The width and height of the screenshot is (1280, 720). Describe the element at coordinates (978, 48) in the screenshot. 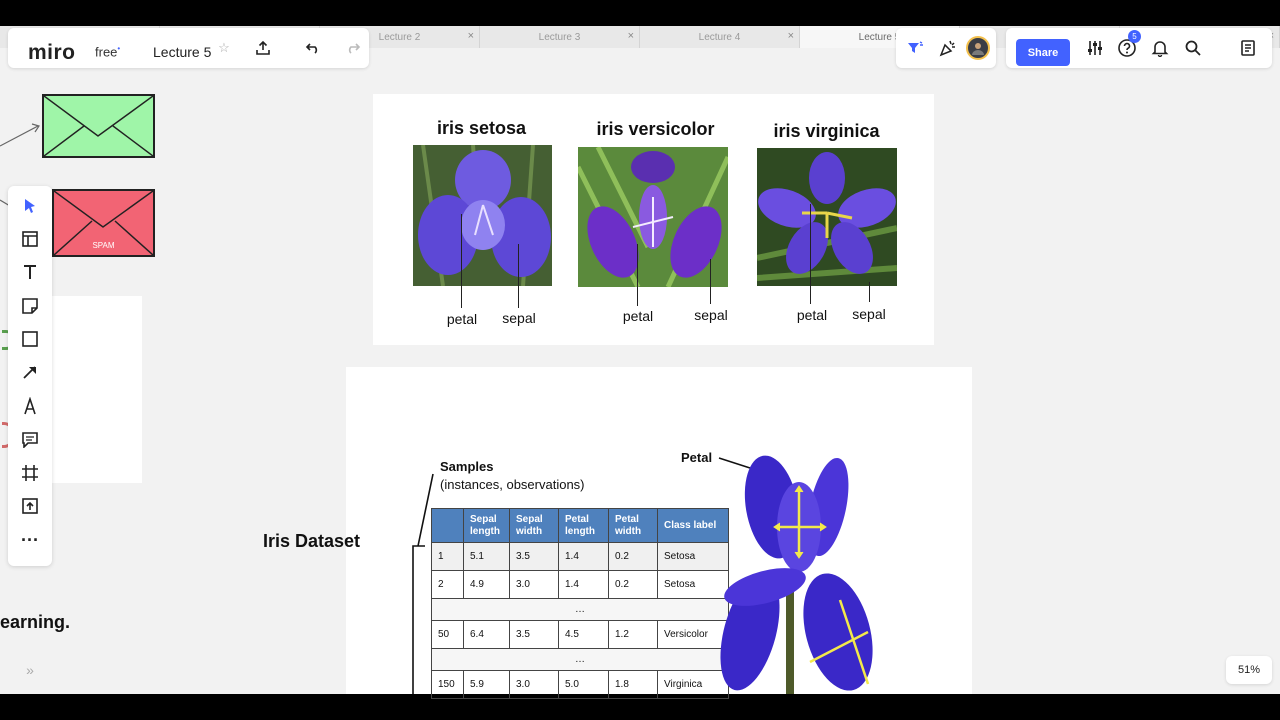

I see `user-avatar` at that location.